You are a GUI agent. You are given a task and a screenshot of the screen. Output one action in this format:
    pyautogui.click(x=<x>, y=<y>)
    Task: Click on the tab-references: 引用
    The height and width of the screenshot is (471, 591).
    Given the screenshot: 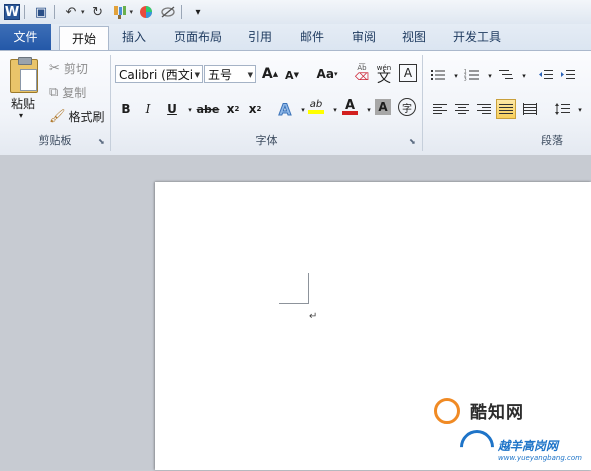 What is the action you would take?
    pyautogui.click(x=260, y=37)
    